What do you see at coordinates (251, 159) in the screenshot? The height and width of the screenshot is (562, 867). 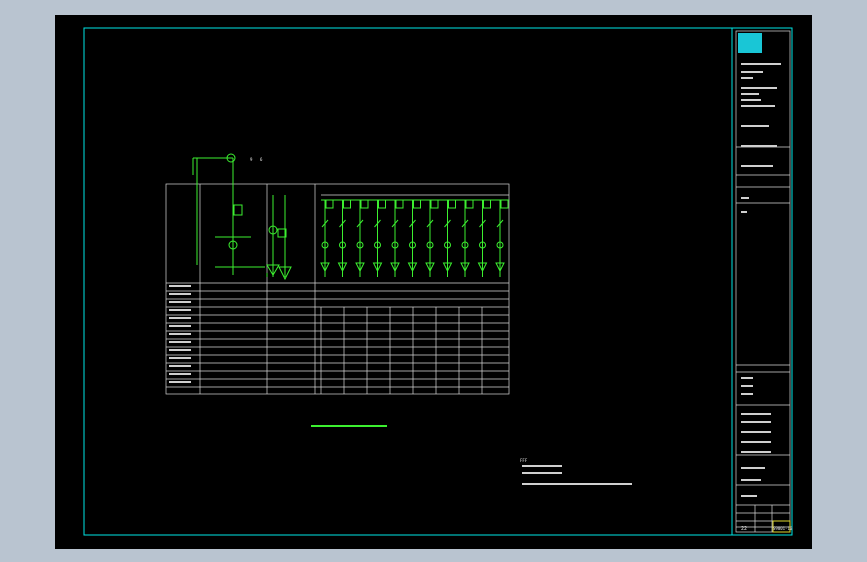 I see `cell-label-9: 9` at bounding box center [251, 159].